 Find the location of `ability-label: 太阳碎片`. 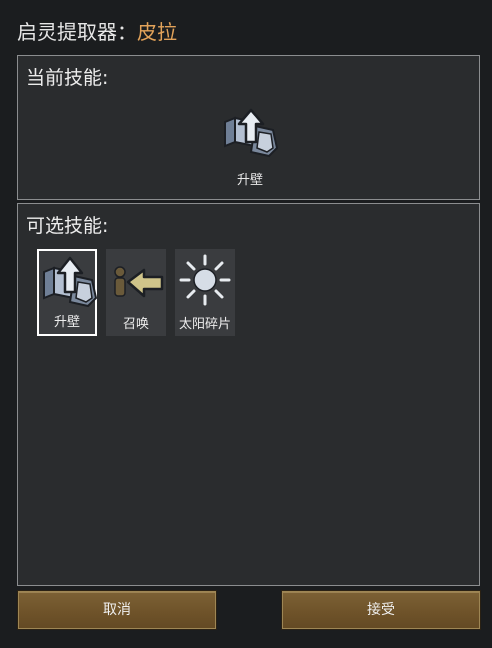

ability-label: 太阳碎片 is located at coordinates (204, 324).